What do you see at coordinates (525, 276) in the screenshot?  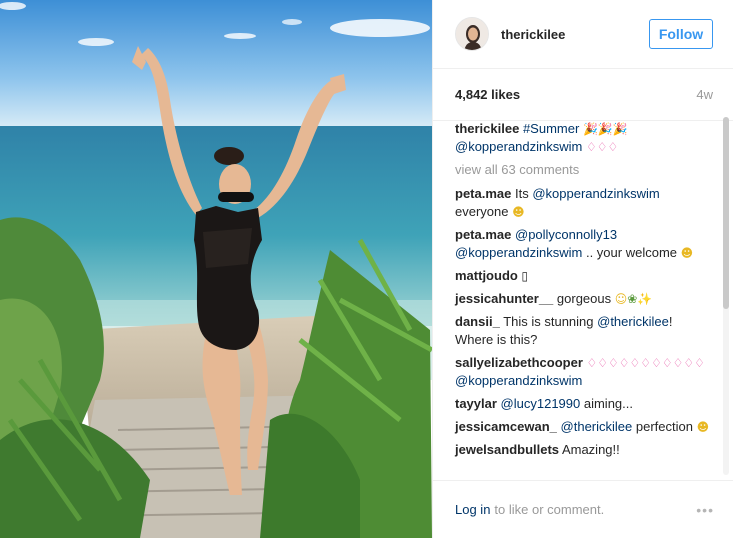 I see `missing-glyph-icon: ▯` at bounding box center [525, 276].